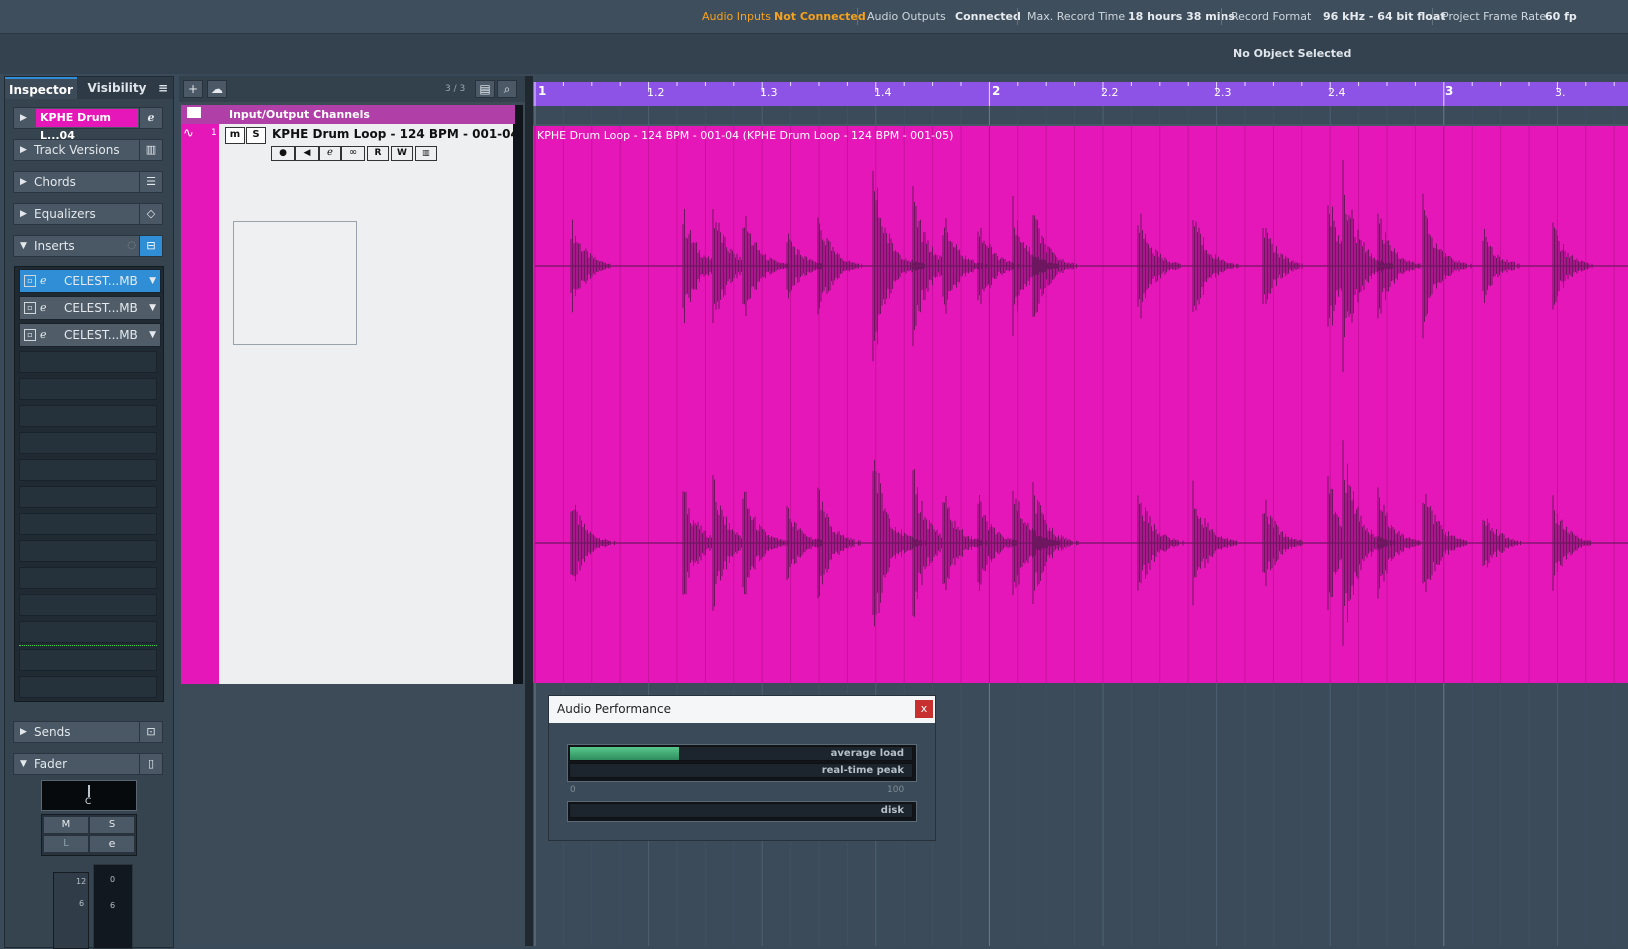  I want to click on mute-button: M, so click(66, 825).